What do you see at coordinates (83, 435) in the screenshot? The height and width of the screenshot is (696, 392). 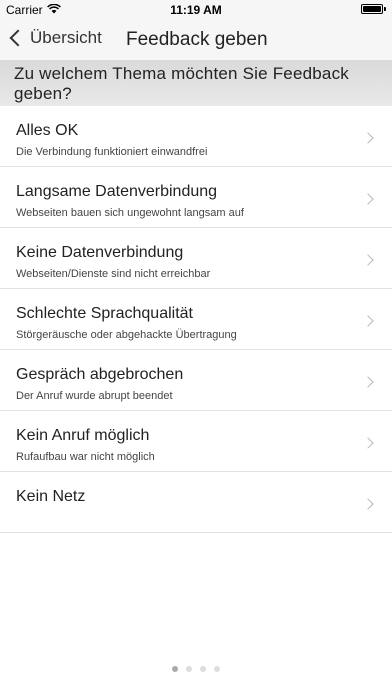 I see `list-item-title: Kein Anruf möglich` at bounding box center [83, 435].